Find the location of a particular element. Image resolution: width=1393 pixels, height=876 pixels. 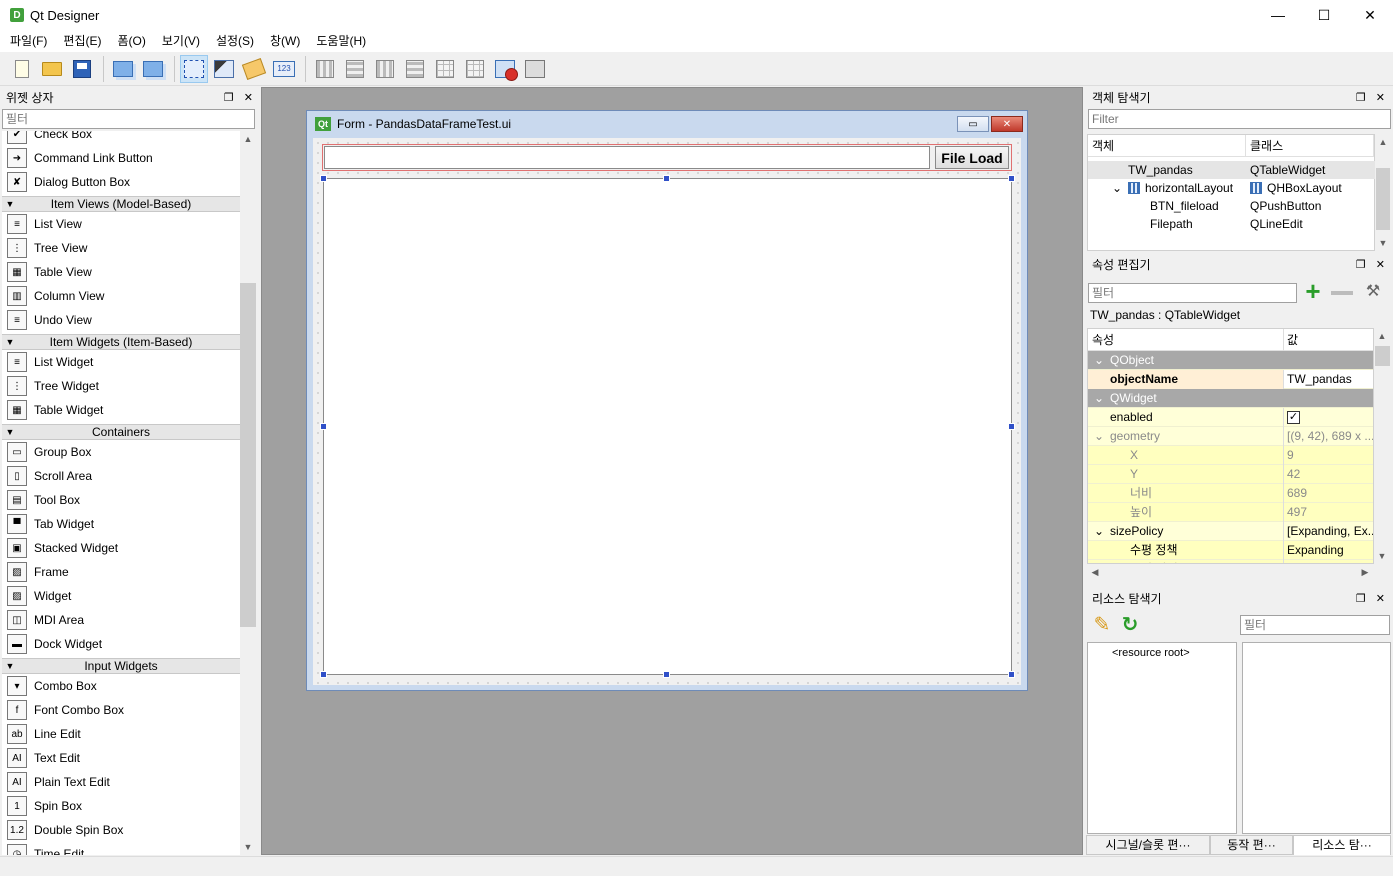

widget-item: ▬ Dock Widget is located at coordinates (121, 644).